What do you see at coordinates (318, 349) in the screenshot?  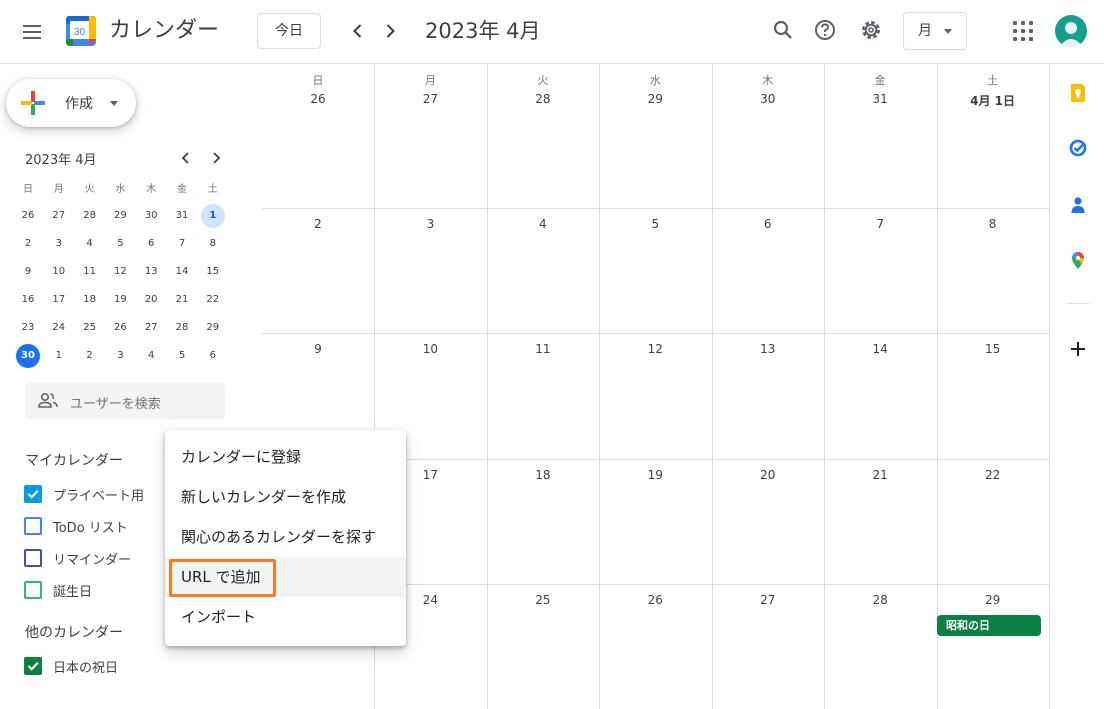 I see `day-number: 9` at bounding box center [318, 349].